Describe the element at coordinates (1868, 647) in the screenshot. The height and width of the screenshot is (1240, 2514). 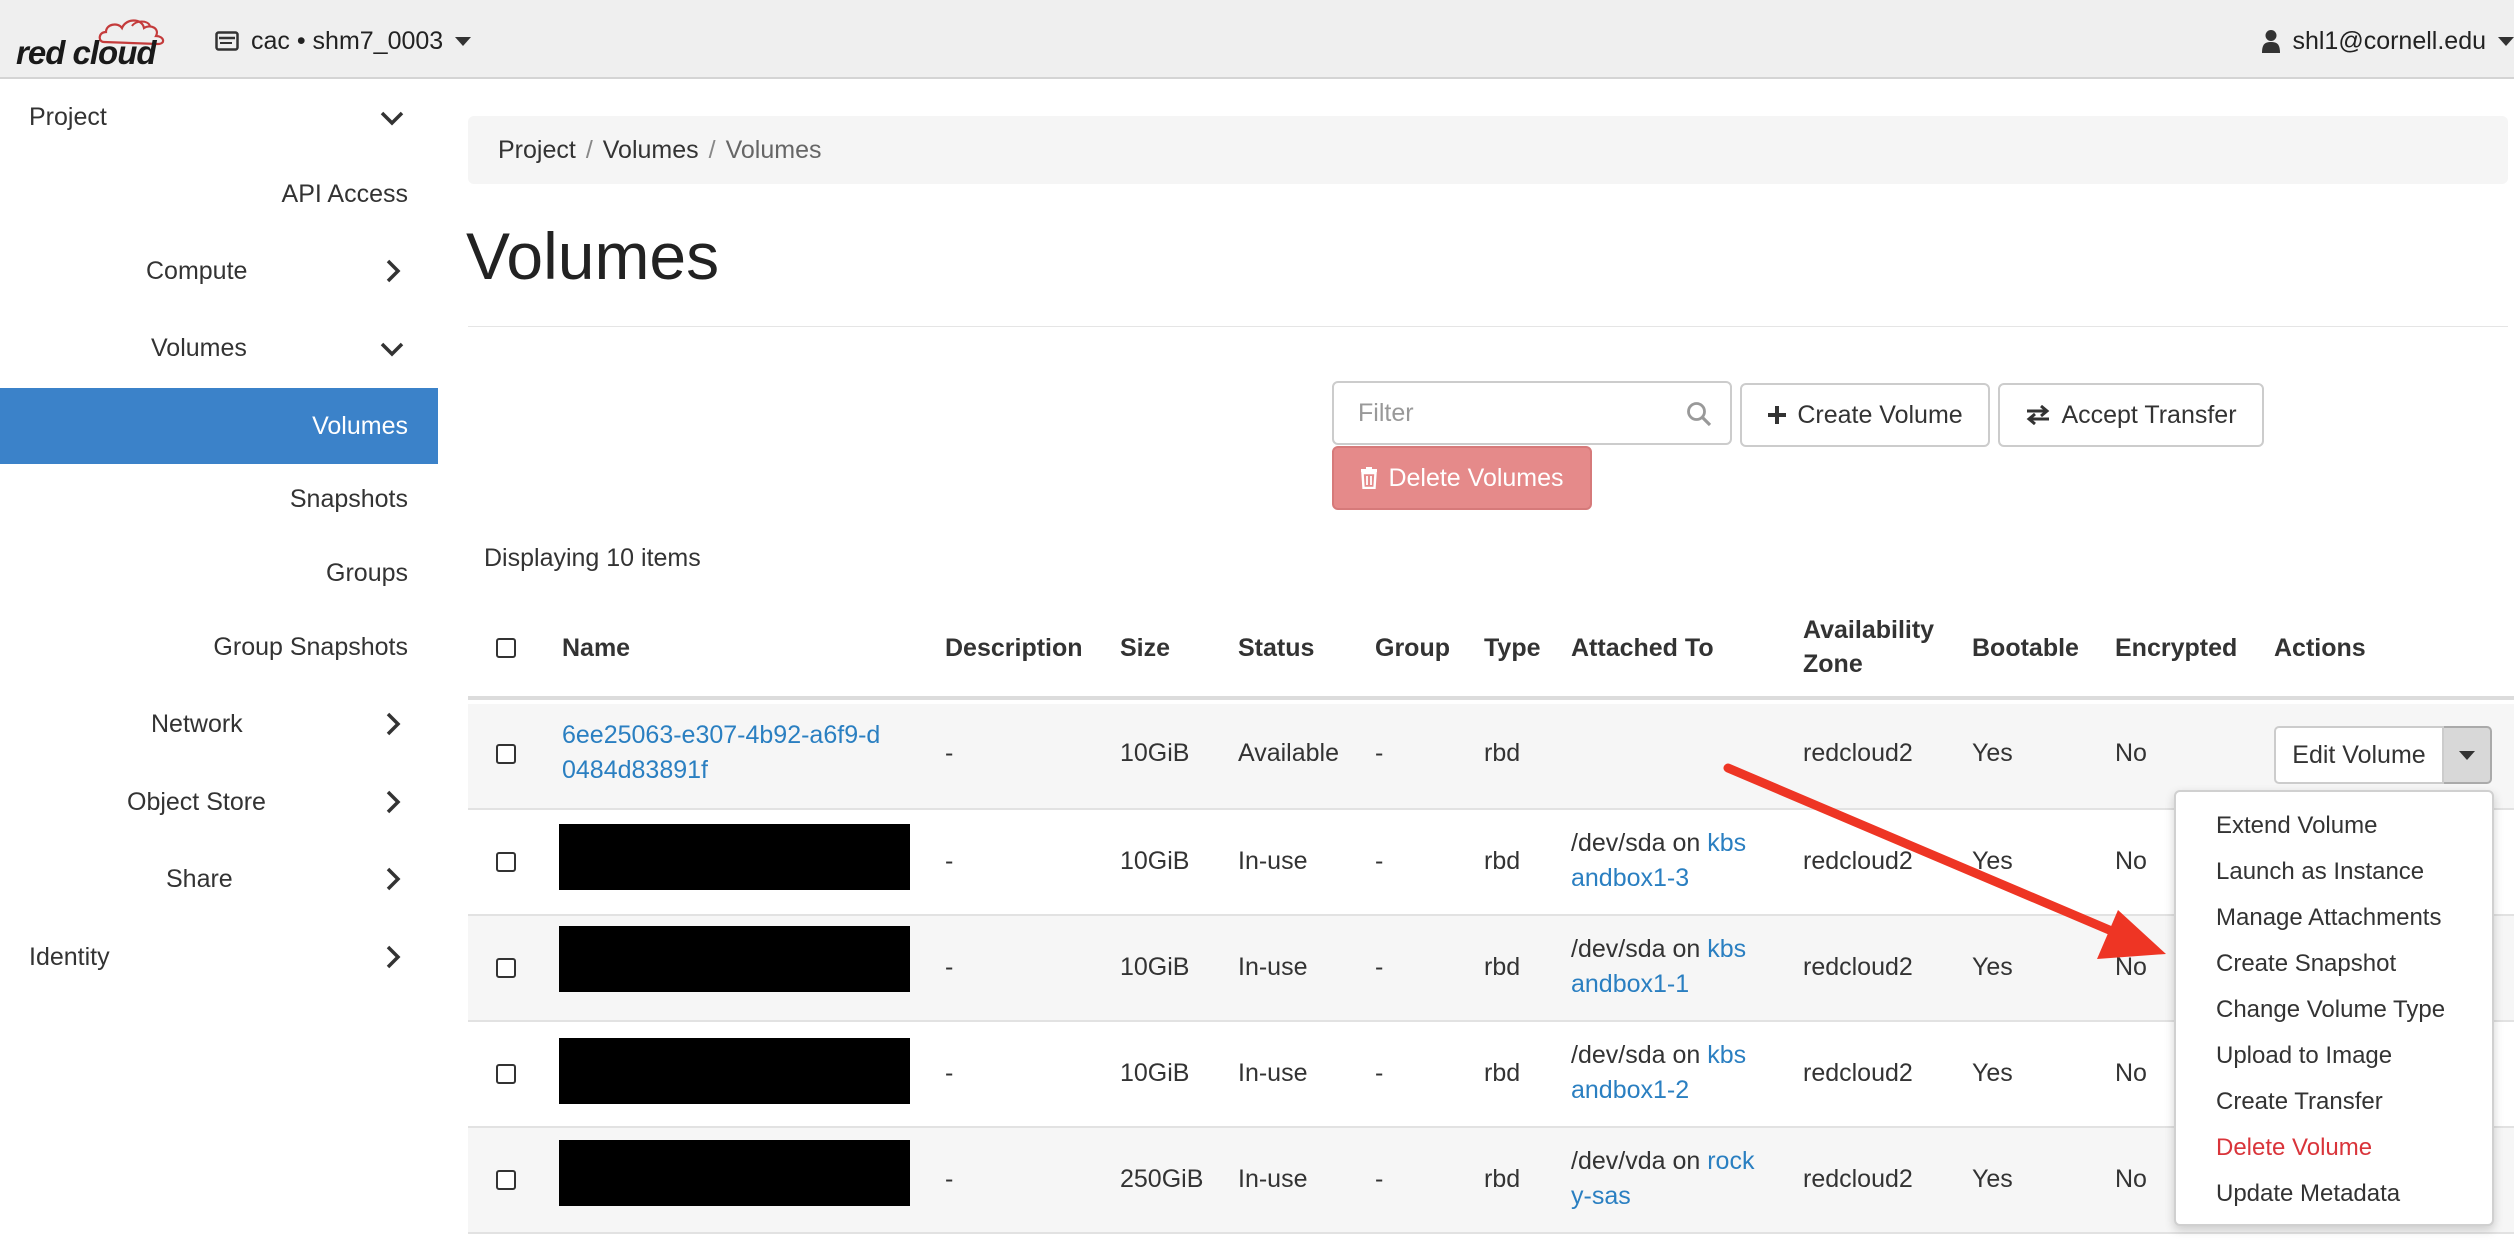
I see `column-header-availability-zone: Availability Zone` at that location.